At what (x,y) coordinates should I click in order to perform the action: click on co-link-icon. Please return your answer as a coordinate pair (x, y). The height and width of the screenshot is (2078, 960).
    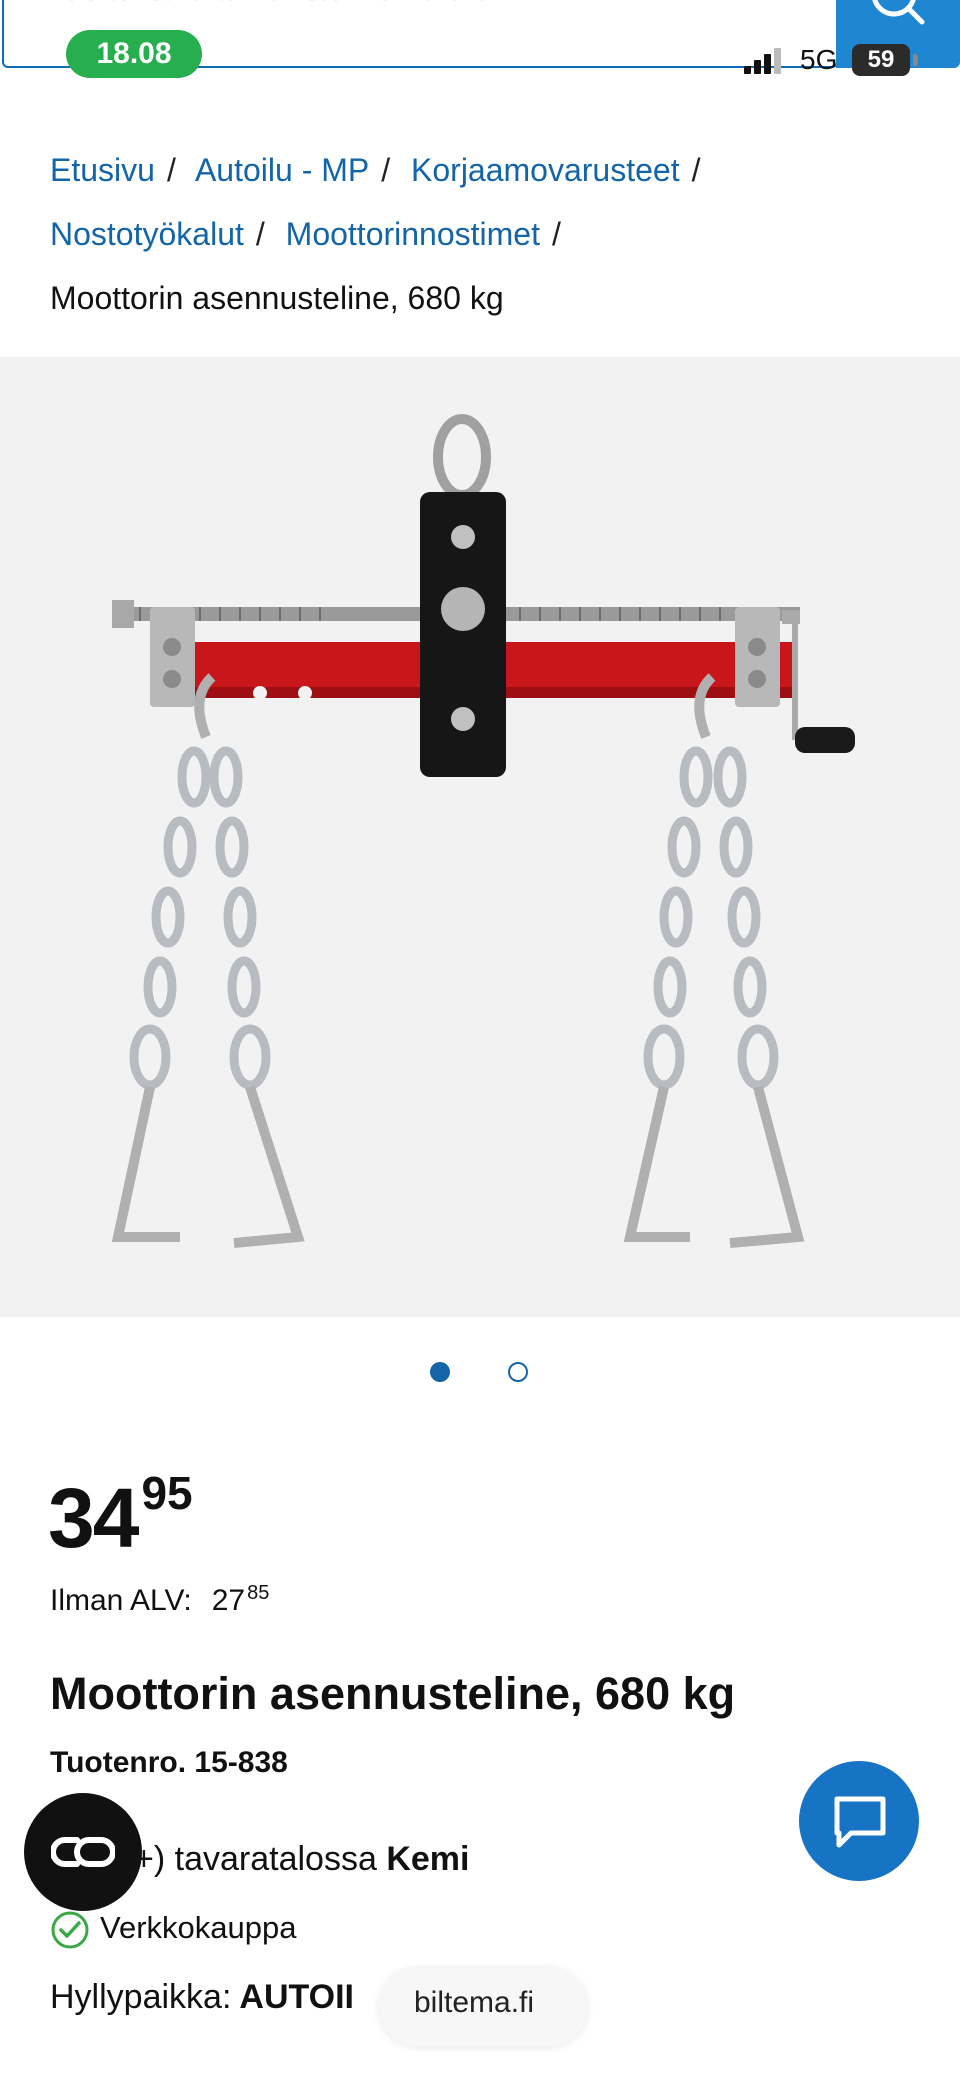
    Looking at the image, I should click on (83, 1852).